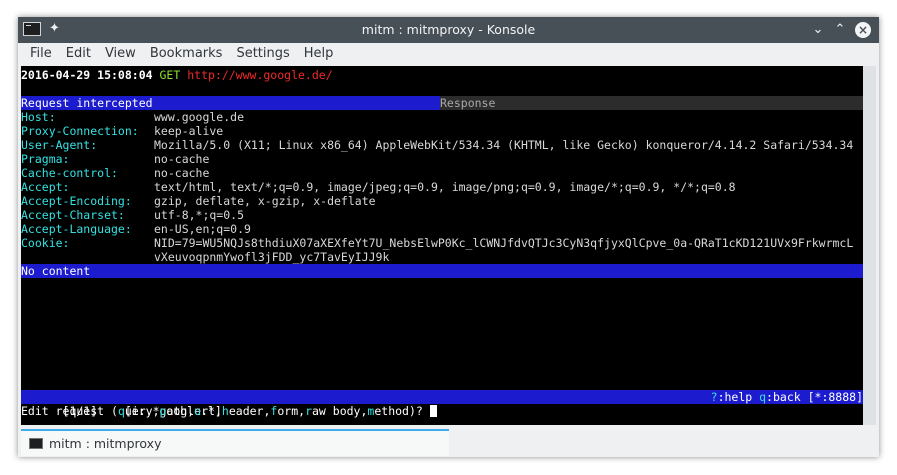 Image resolution: width=897 pixels, height=475 pixels. I want to click on listen-port: [*:8888], so click(835, 397).